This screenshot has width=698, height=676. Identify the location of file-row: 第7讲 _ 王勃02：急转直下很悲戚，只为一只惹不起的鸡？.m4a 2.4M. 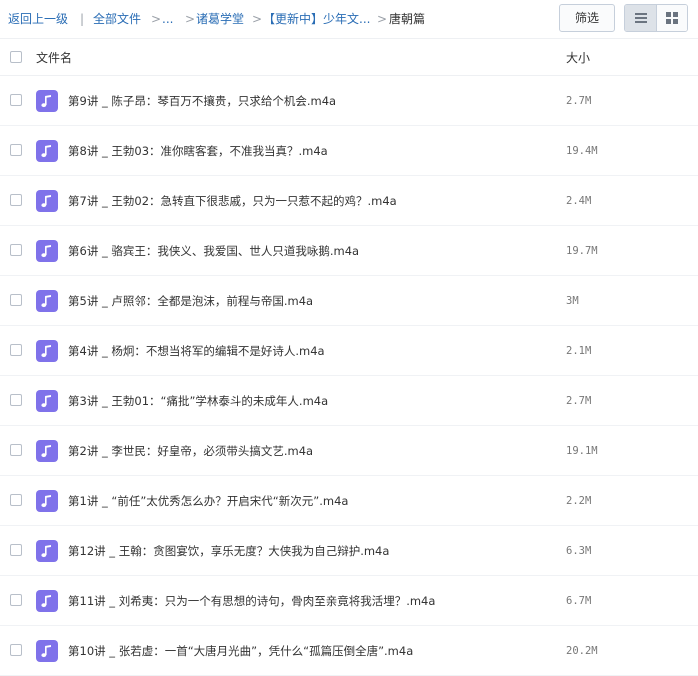
(349, 201).